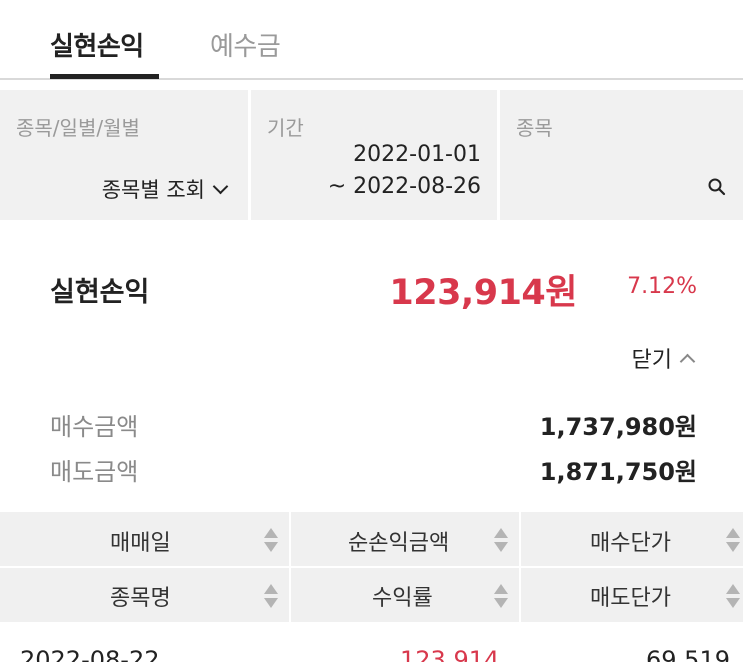  What do you see at coordinates (124, 155) in the screenshot?
I see `filter-type-cell: 종목/일별/월별 종목별 조회` at bounding box center [124, 155].